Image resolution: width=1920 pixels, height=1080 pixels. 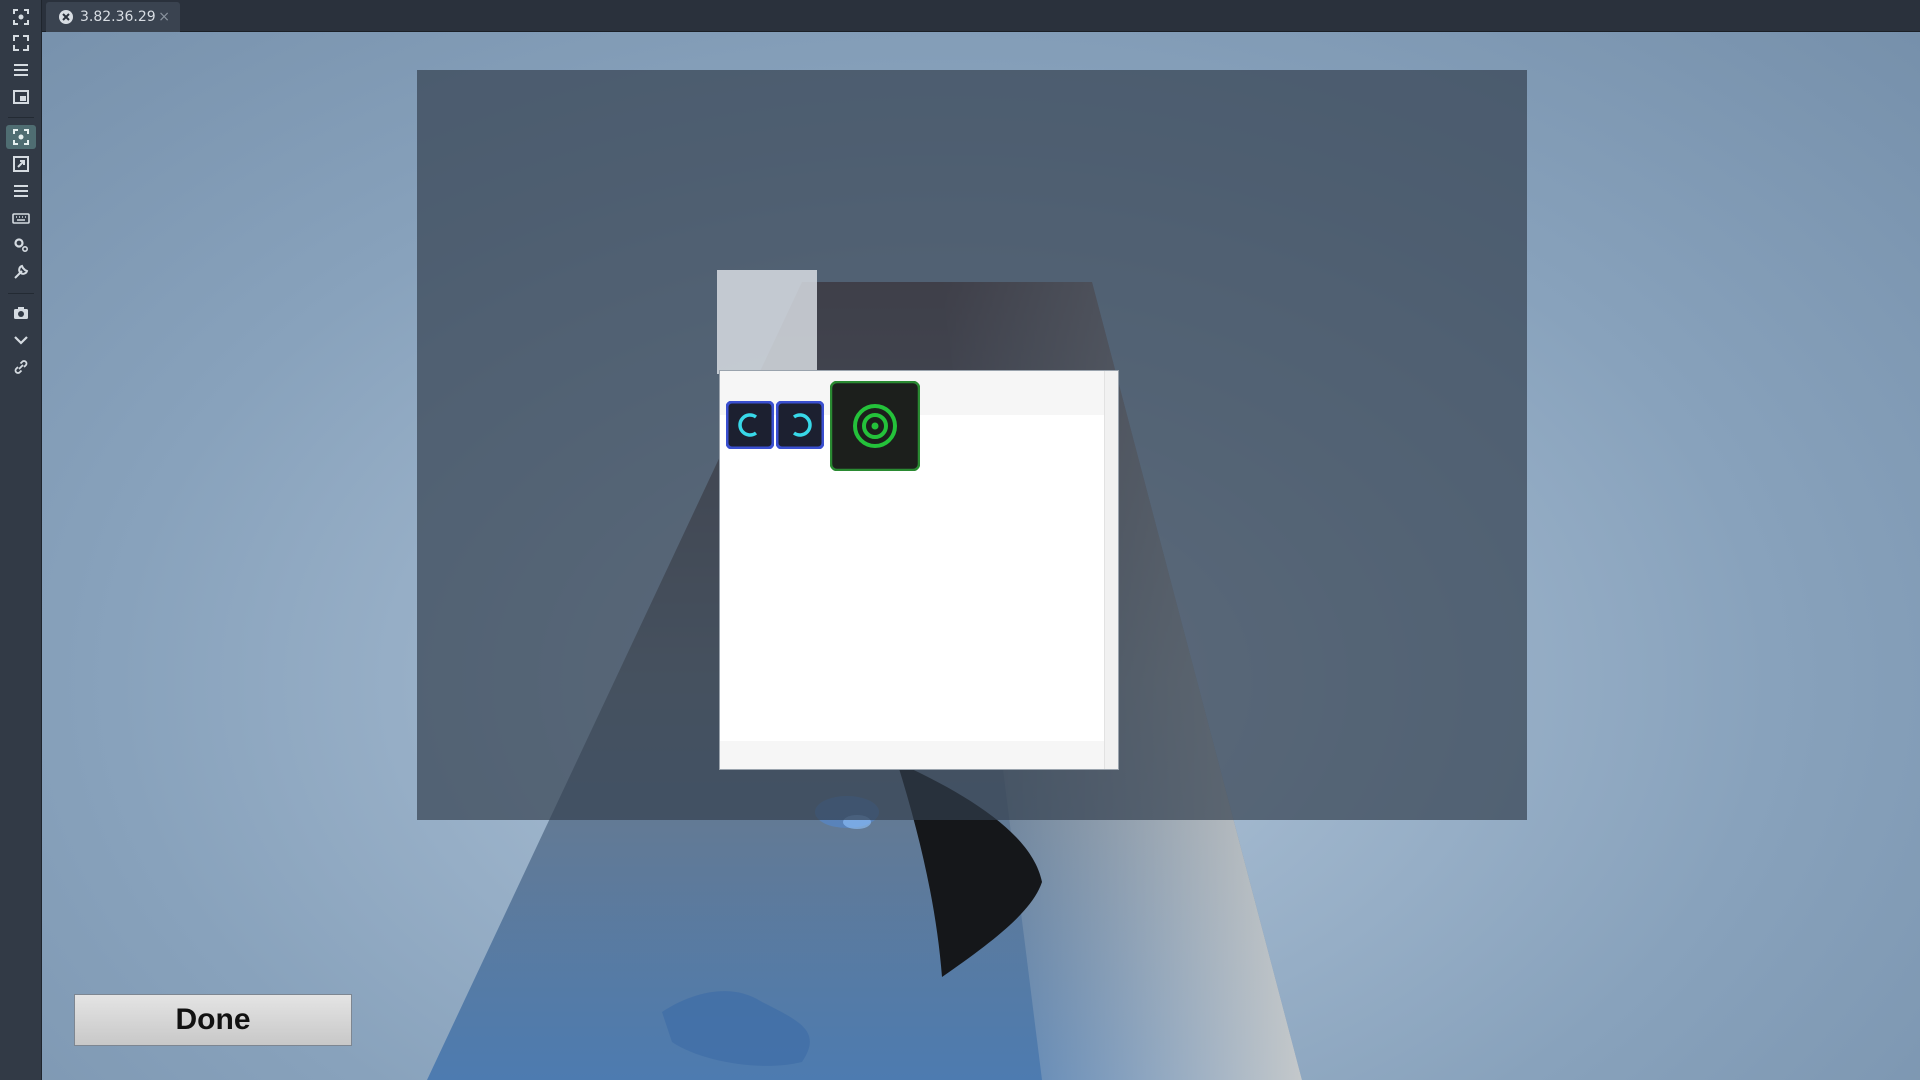 I want to click on green-target-icon, so click(x=875, y=426).